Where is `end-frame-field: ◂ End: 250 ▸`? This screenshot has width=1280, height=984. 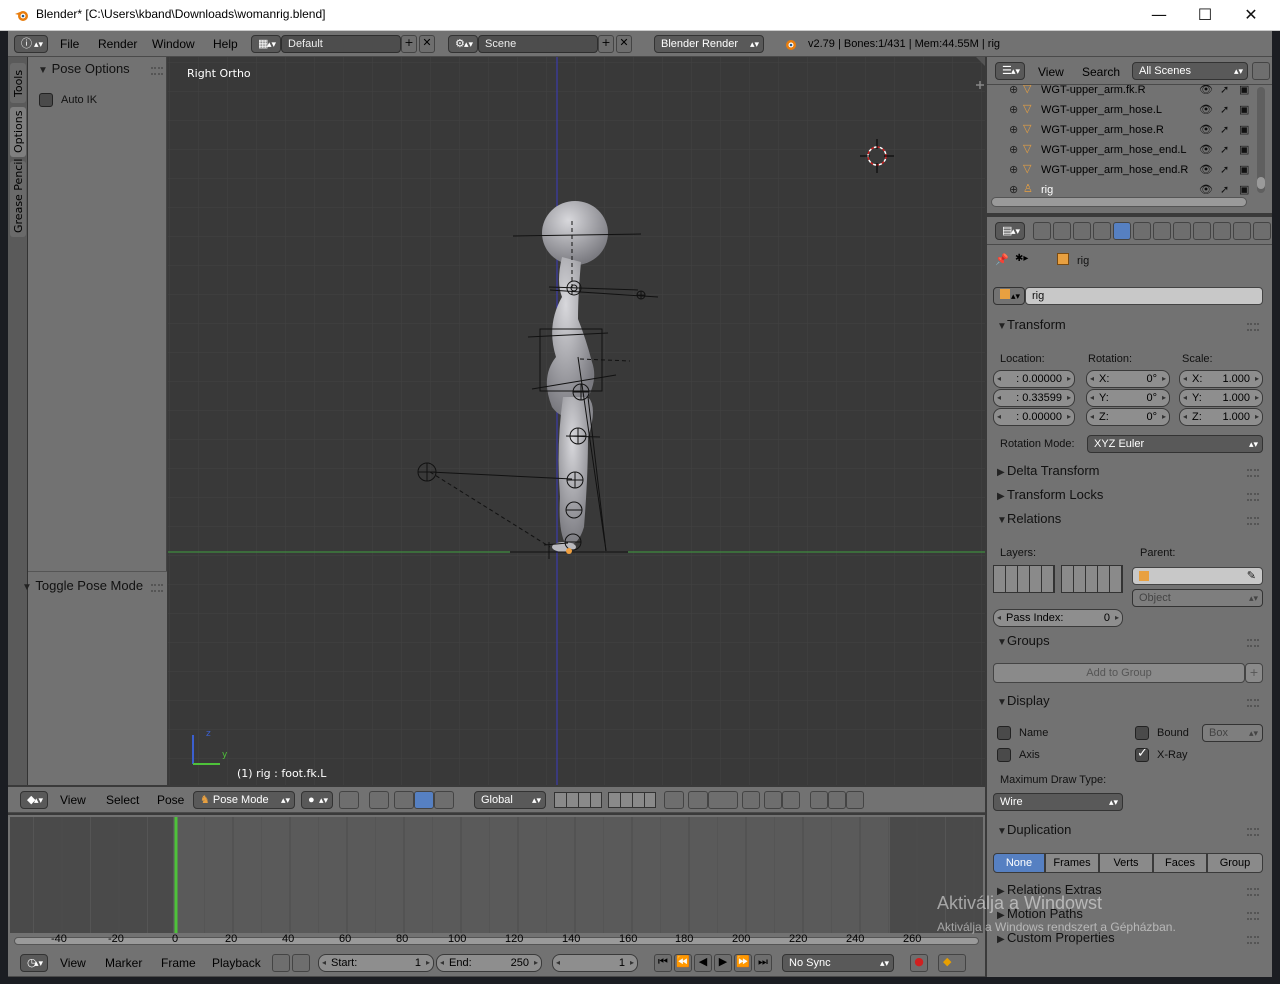
end-frame-field: ◂ End: 250 ▸ is located at coordinates (489, 963).